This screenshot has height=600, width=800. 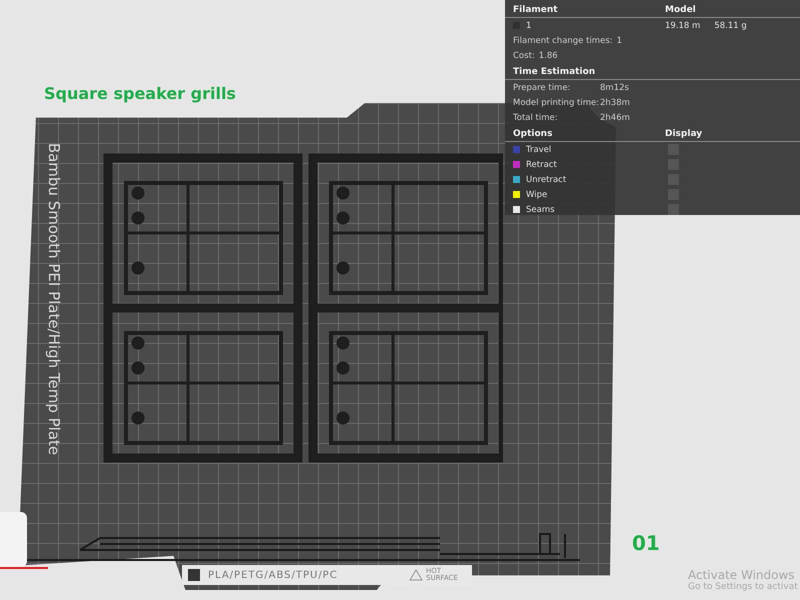 What do you see at coordinates (548, 55) in the screenshot?
I see `stat-value: 1.86` at bounding box center [548, 55].